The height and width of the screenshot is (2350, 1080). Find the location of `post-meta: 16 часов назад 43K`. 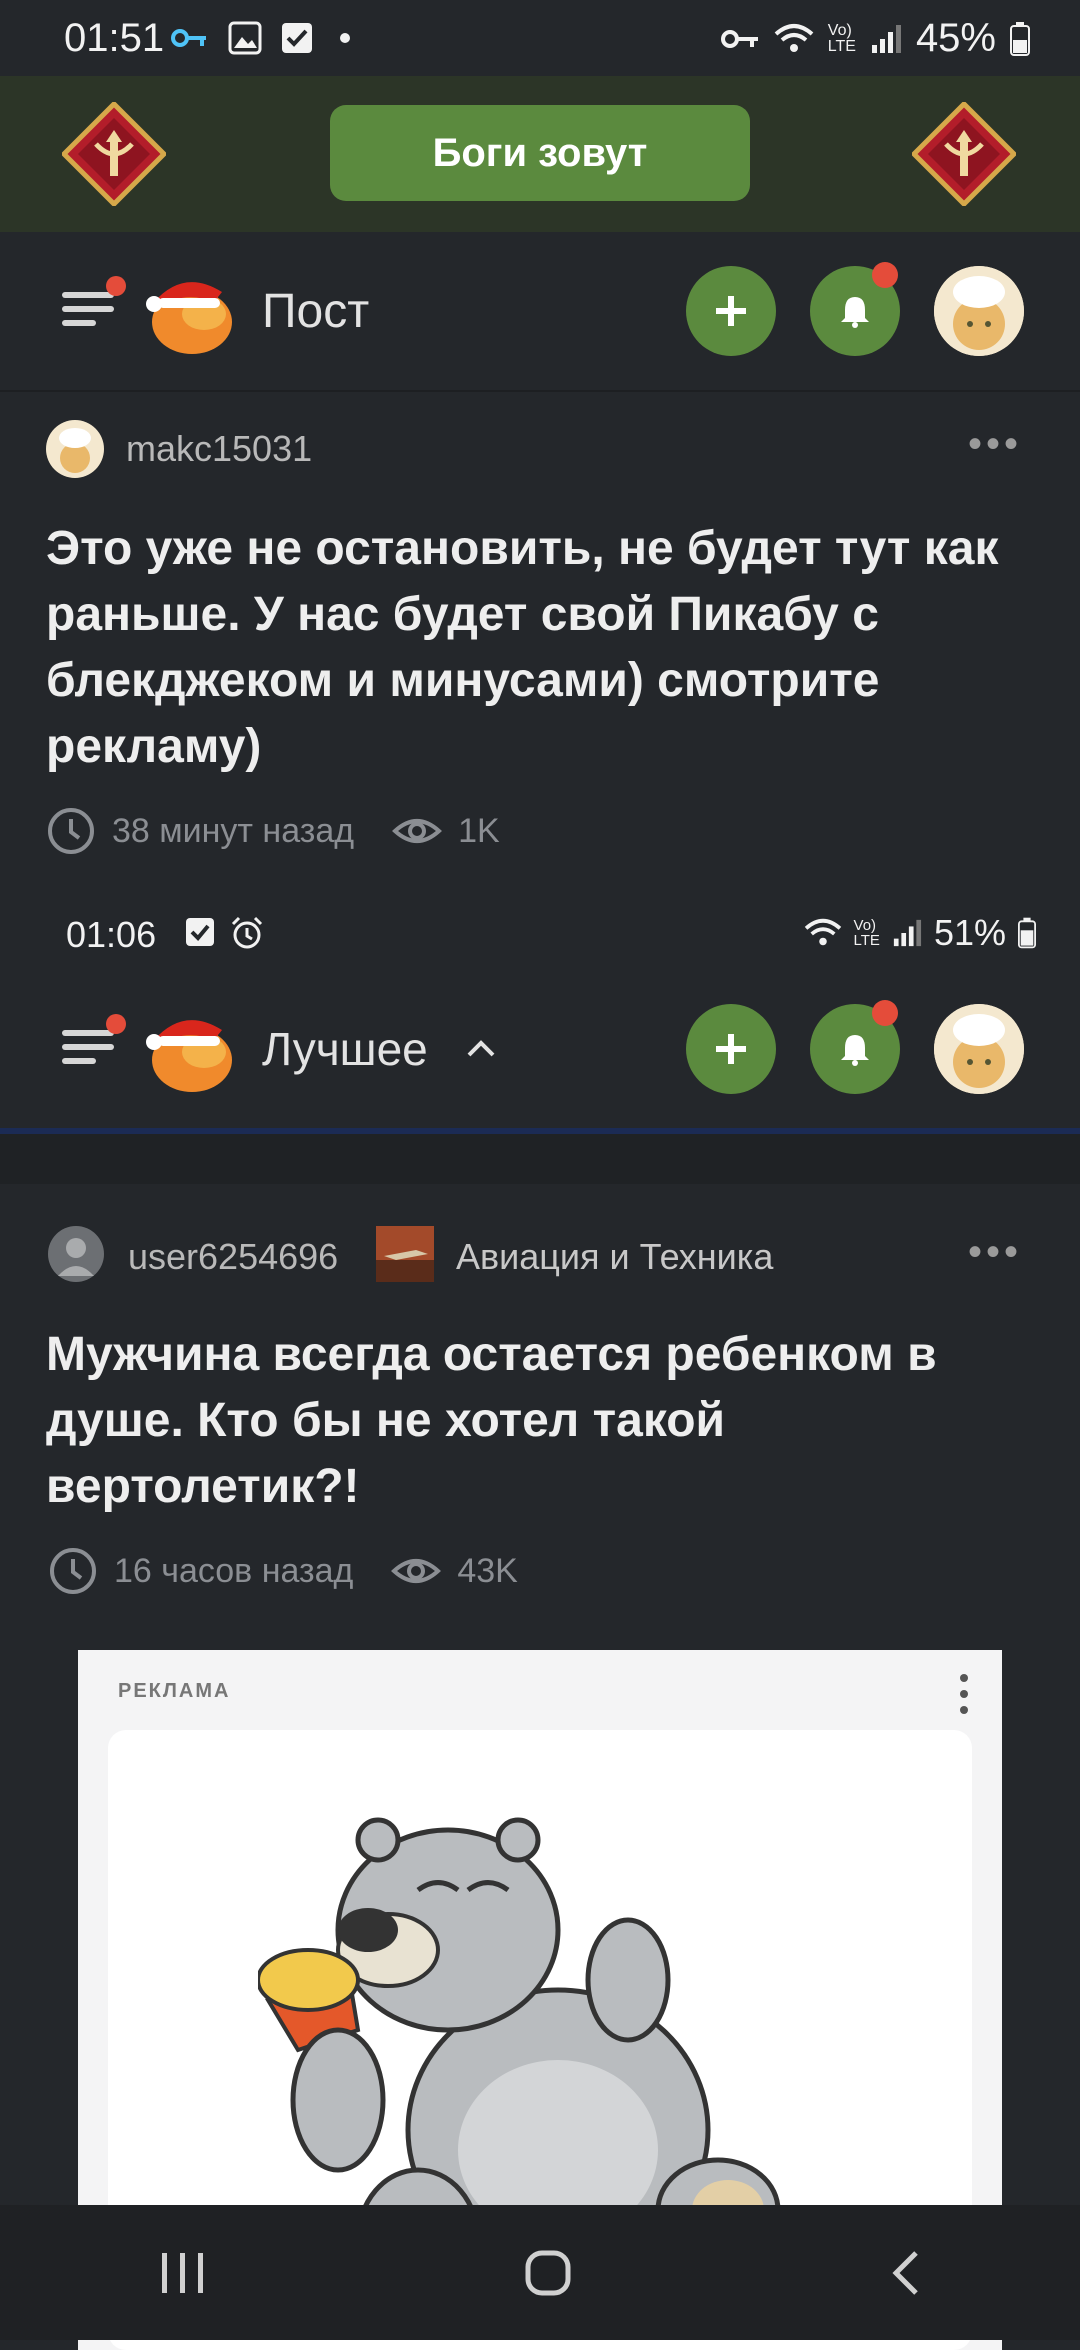

post-meta: 16 часов назад 43K is located at coordinates (283, 1571).